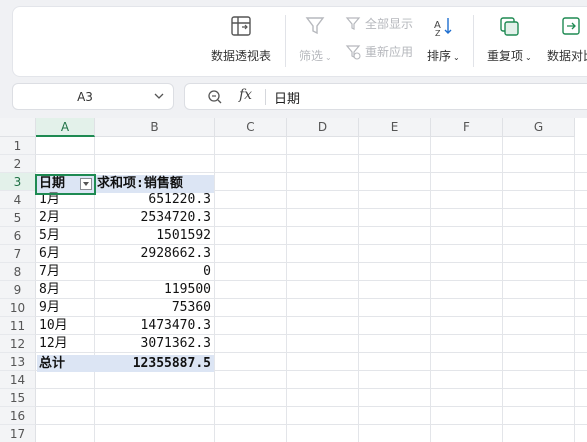 This screenshot has width=587, height=442. What do you see at coordinates (18, 380) in the screenshot?
I see `row-header-14: 14` at bounding box center [18, 380].